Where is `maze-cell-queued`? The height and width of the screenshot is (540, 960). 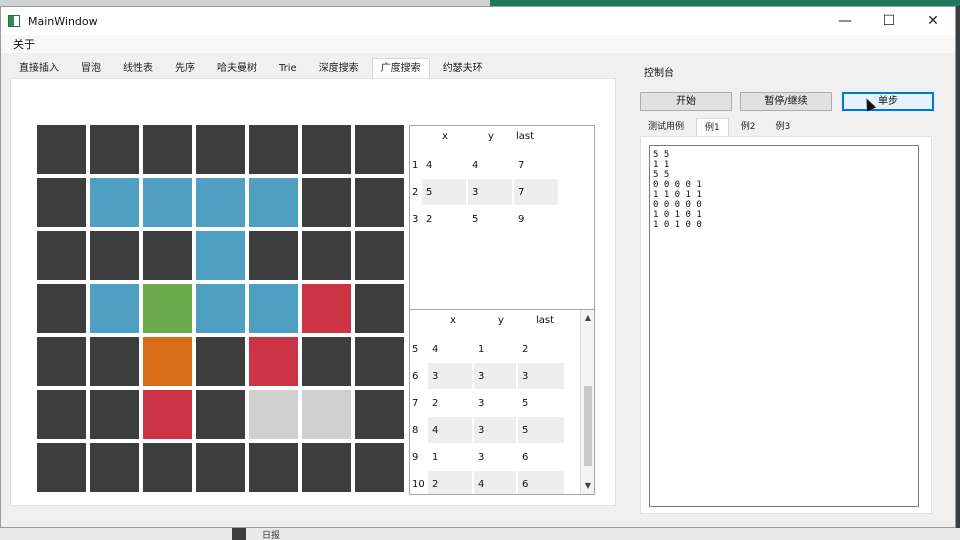 maze-cell-queued is located at coordinates (273, 361).